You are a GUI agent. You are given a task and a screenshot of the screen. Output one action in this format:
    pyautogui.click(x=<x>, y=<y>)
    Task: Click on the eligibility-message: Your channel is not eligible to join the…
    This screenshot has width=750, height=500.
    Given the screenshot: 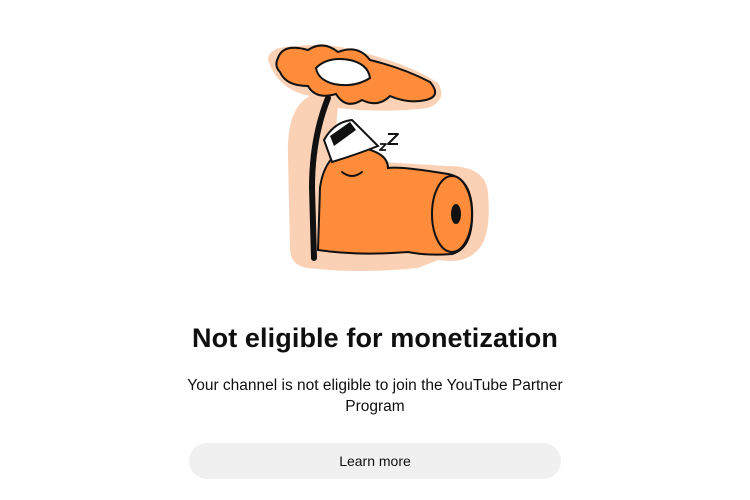 What is the action you would take?
    pyautogui.click(x=375, y=396)
    